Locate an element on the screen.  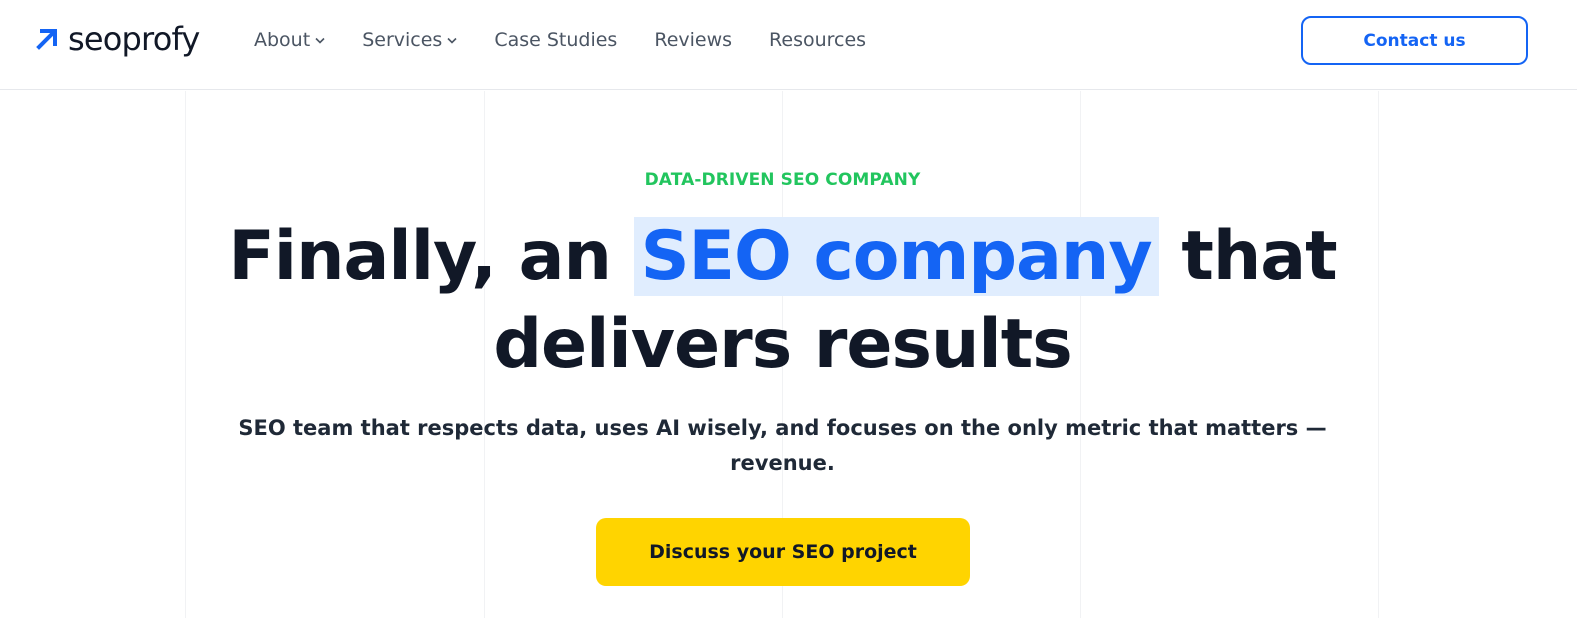
arrow-up-right-icon is located at coordinates (47, 39).